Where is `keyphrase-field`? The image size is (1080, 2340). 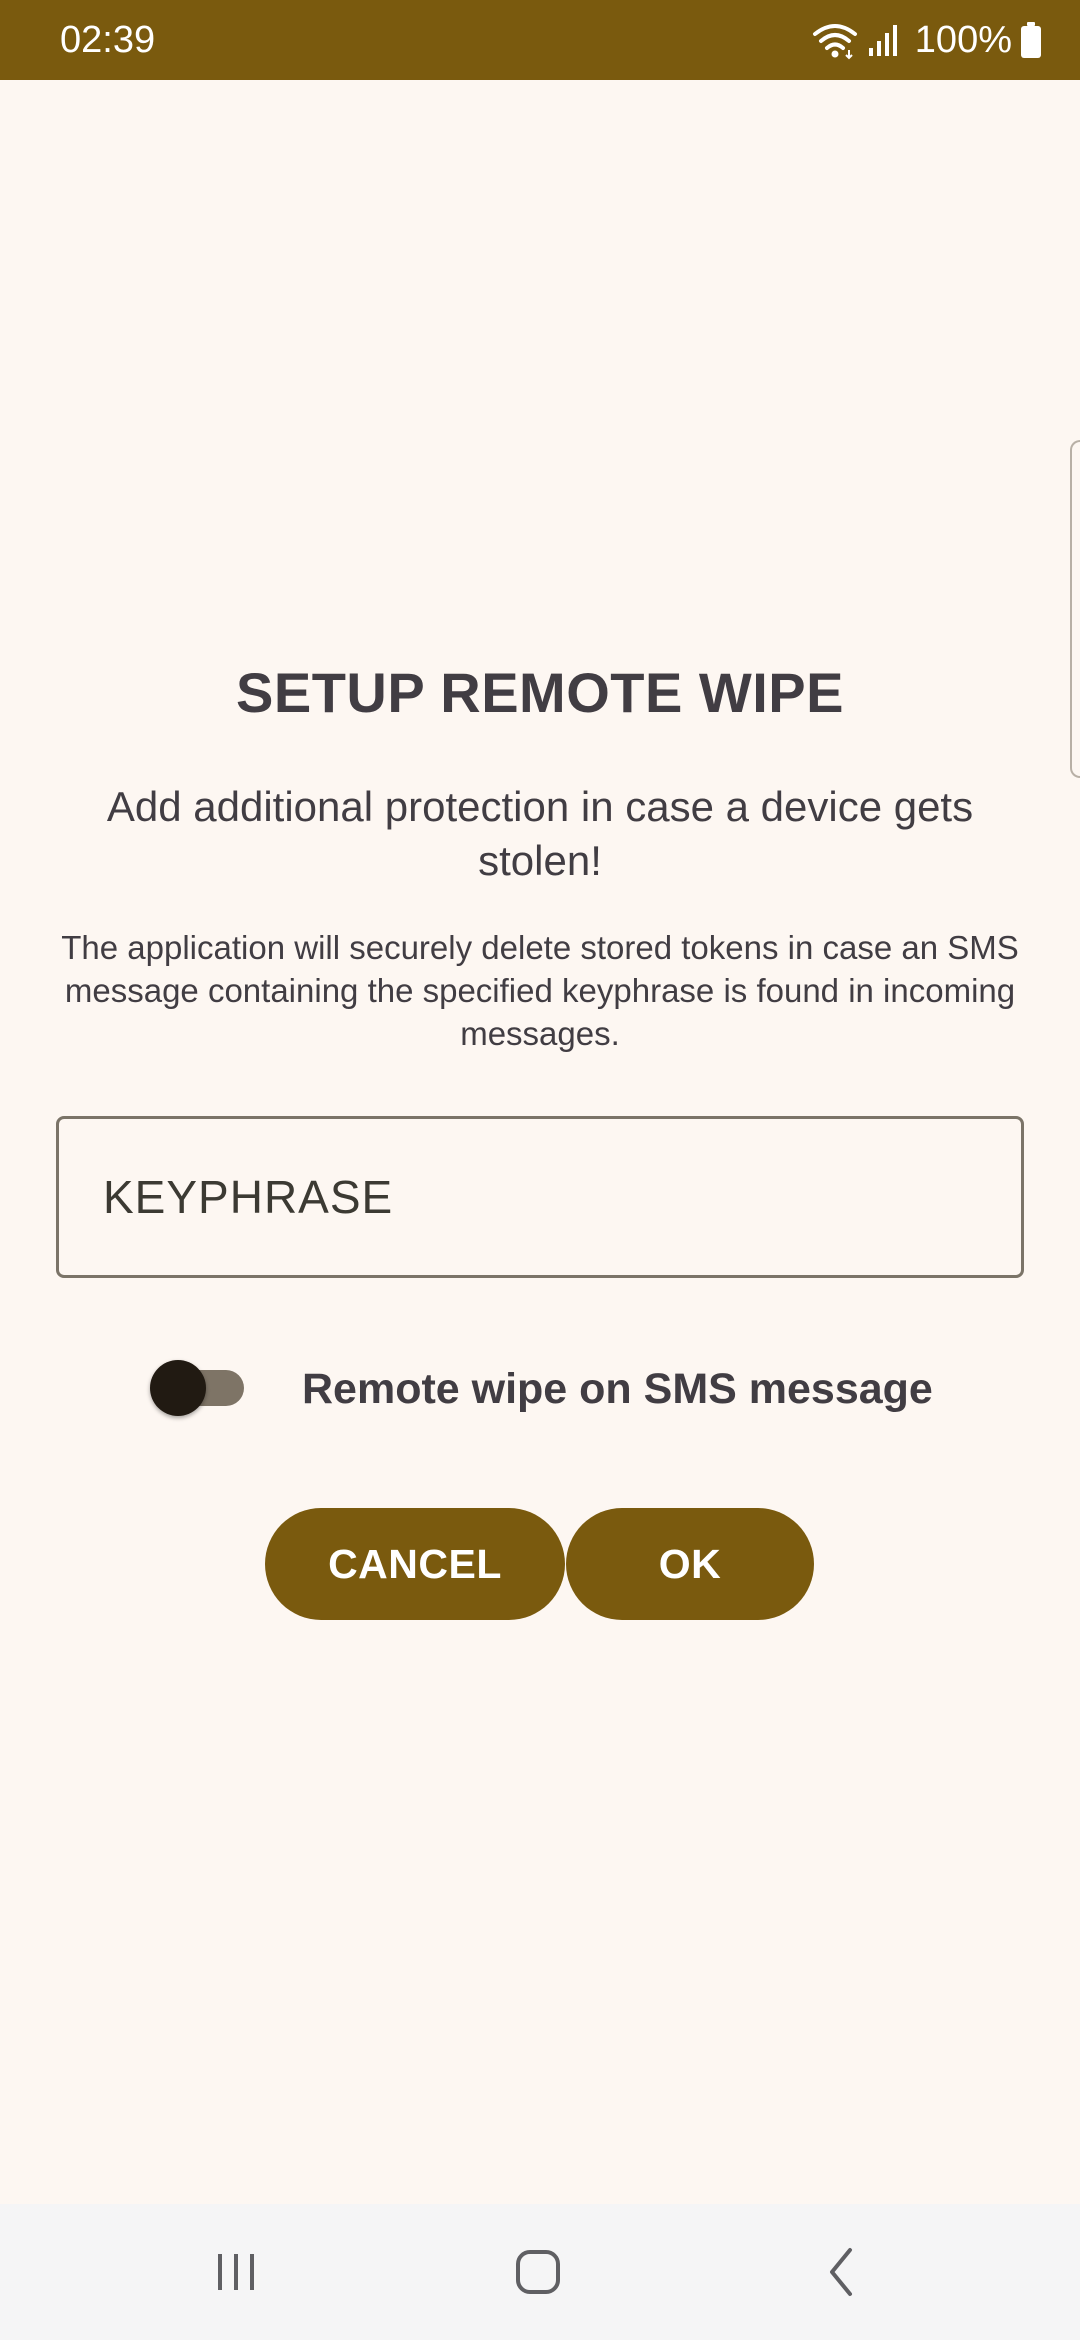
keyphrase-field is located at coordinates (540, 1197).